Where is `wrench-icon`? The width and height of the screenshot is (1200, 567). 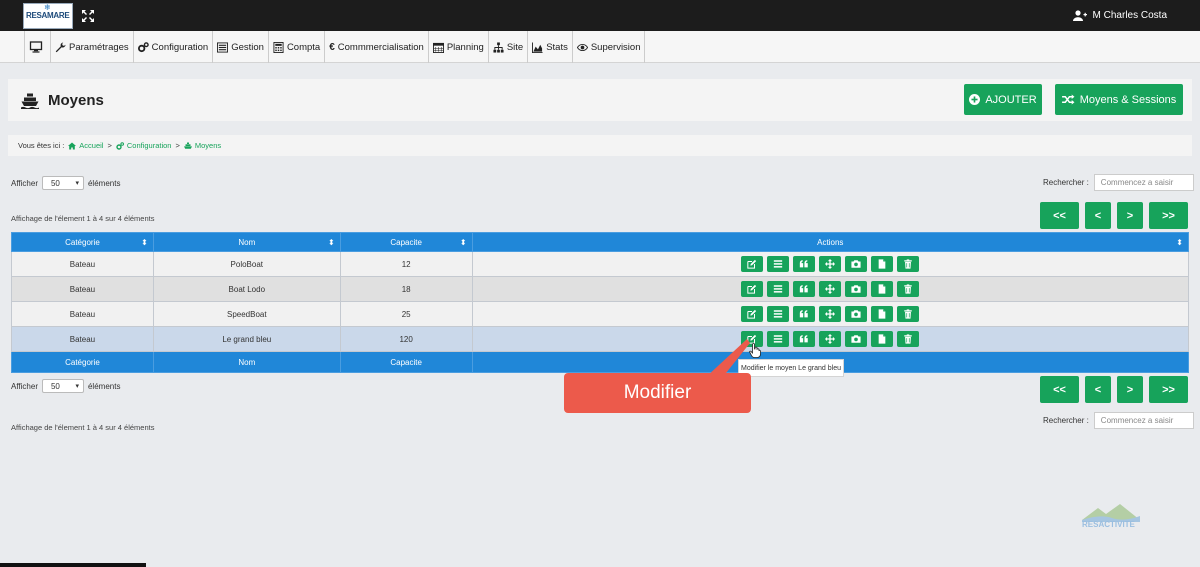
wrench-icon is located at coordinates (60, 46).